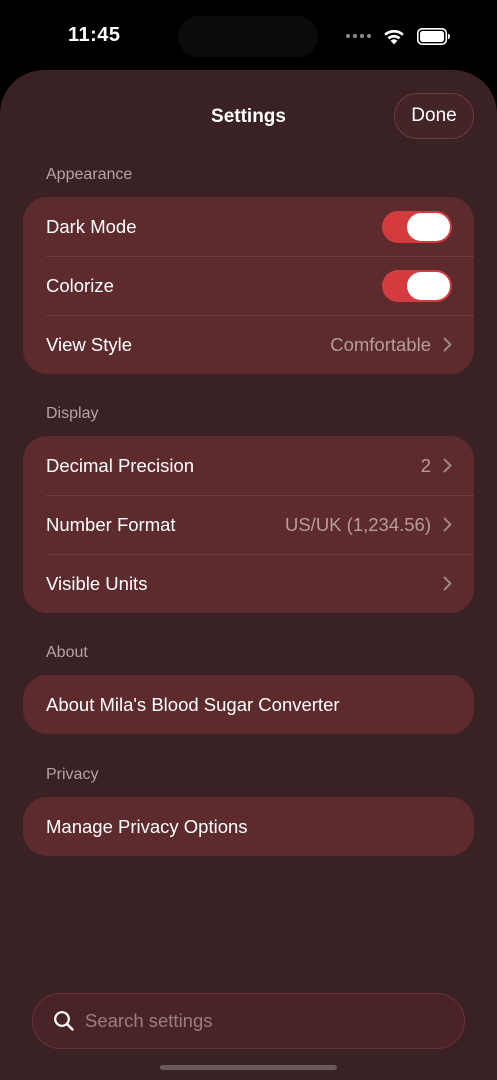  Describe the element at coordinates (72, 413) in the screenshot. I see `section-header-display: Display` at that location.